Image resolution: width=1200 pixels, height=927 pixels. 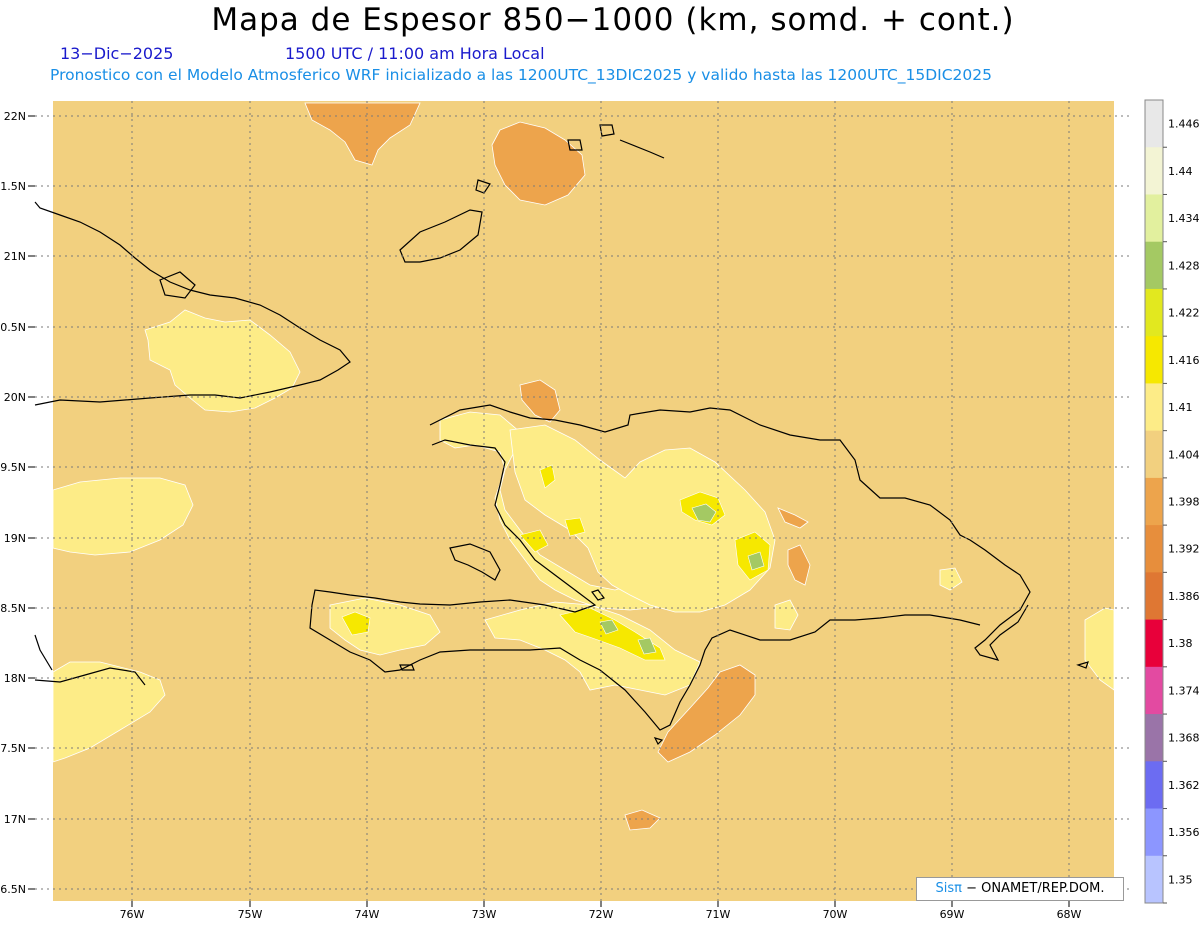 I want to click on colorbar-label: 1.422, so click(x=1184, y=313).